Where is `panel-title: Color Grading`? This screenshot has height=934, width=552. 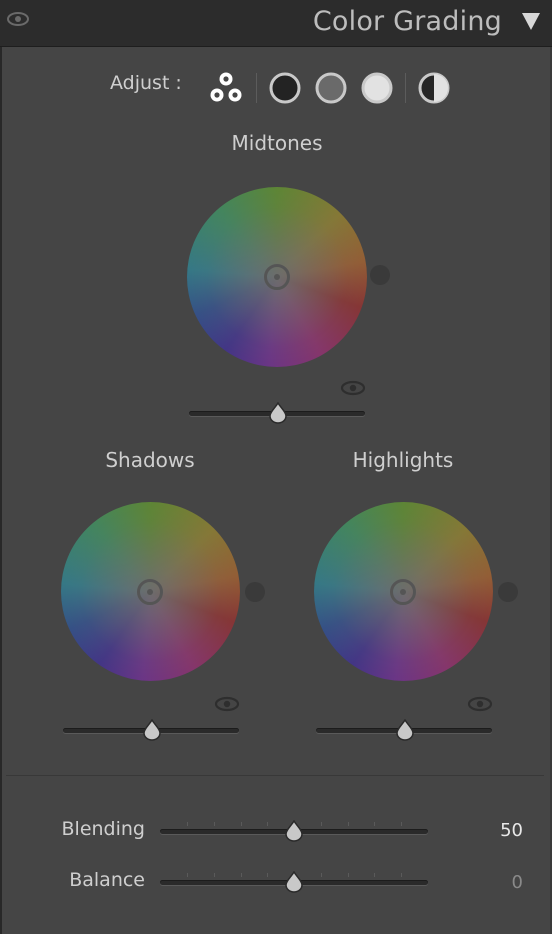
panel-title: Color Grading is located at coordinates (407, 21).